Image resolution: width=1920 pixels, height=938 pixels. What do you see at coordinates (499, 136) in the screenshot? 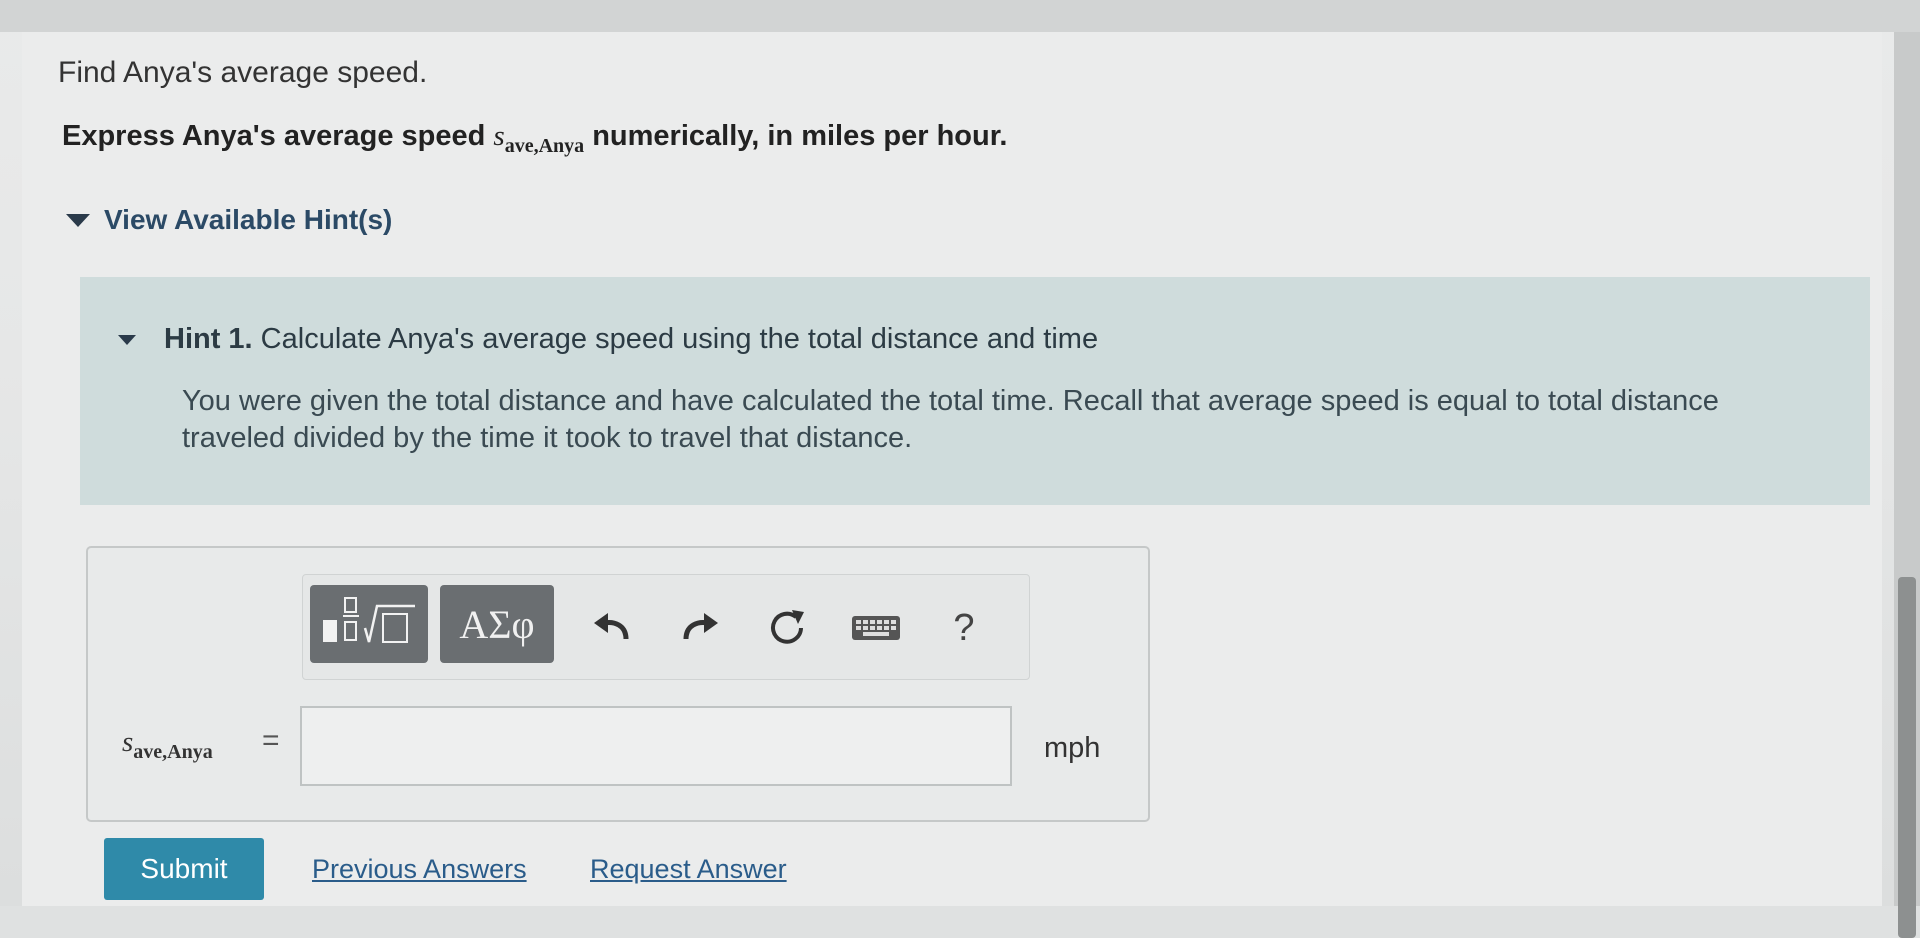
I see `speed-variable-symbol: s` at bounding box center [499, 136].